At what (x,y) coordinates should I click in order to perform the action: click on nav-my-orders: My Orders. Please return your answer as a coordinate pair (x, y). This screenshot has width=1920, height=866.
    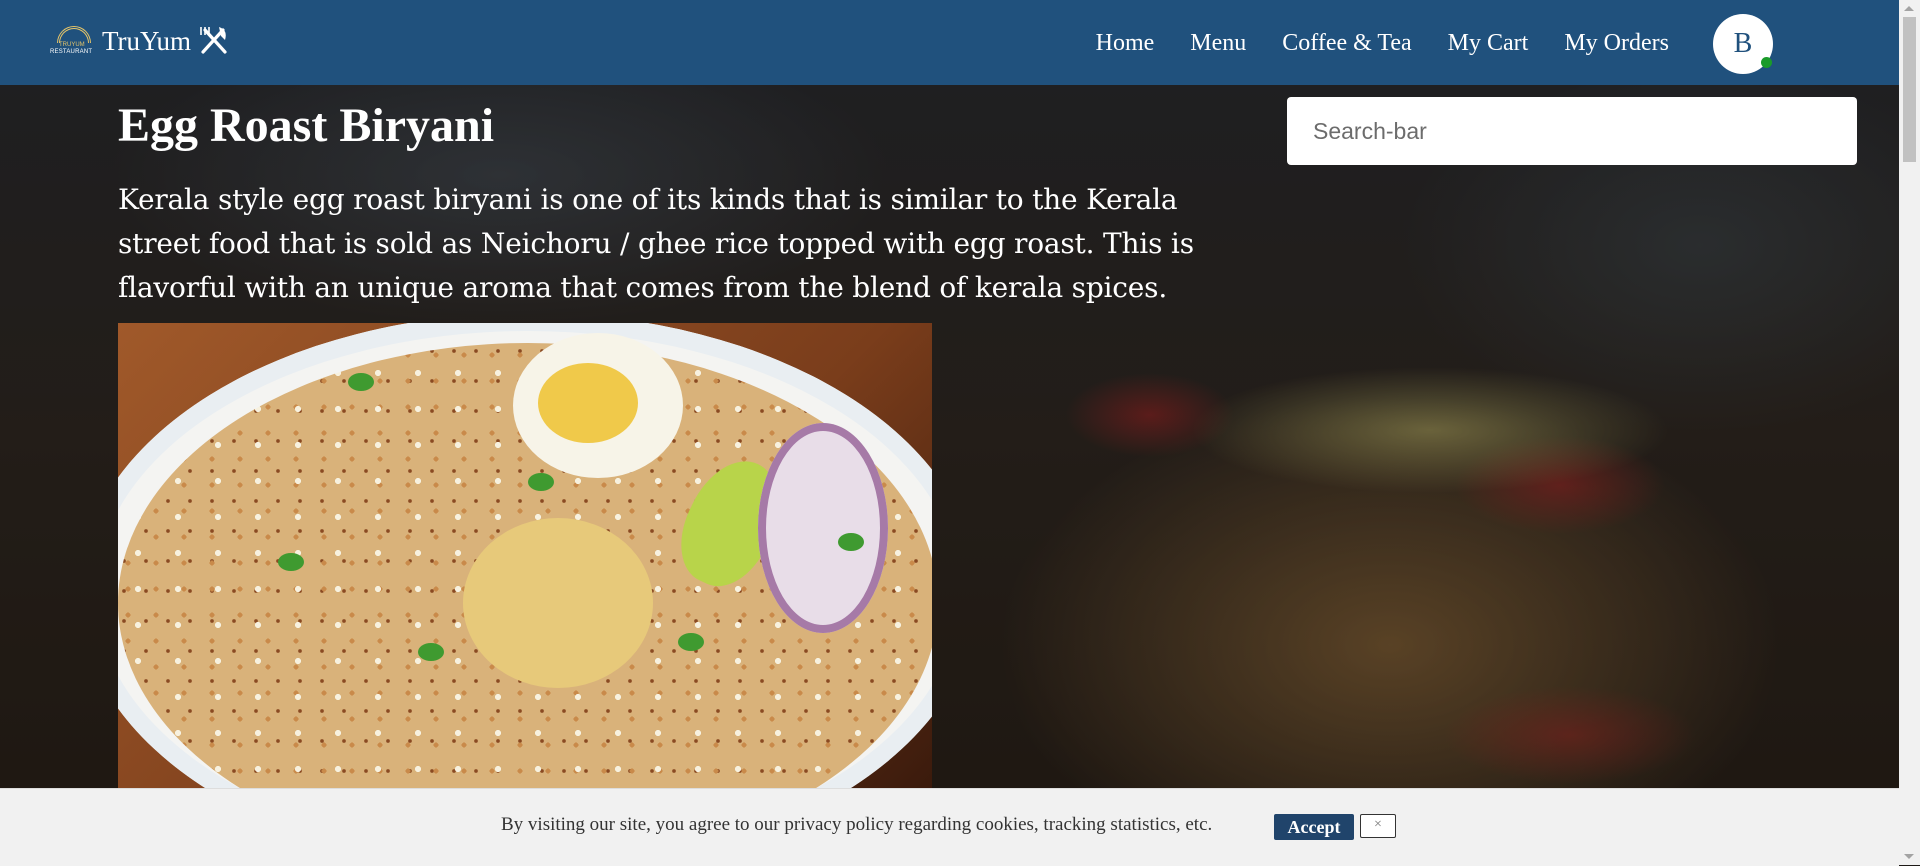
    Looking at the image, I should click on (1616, 43).